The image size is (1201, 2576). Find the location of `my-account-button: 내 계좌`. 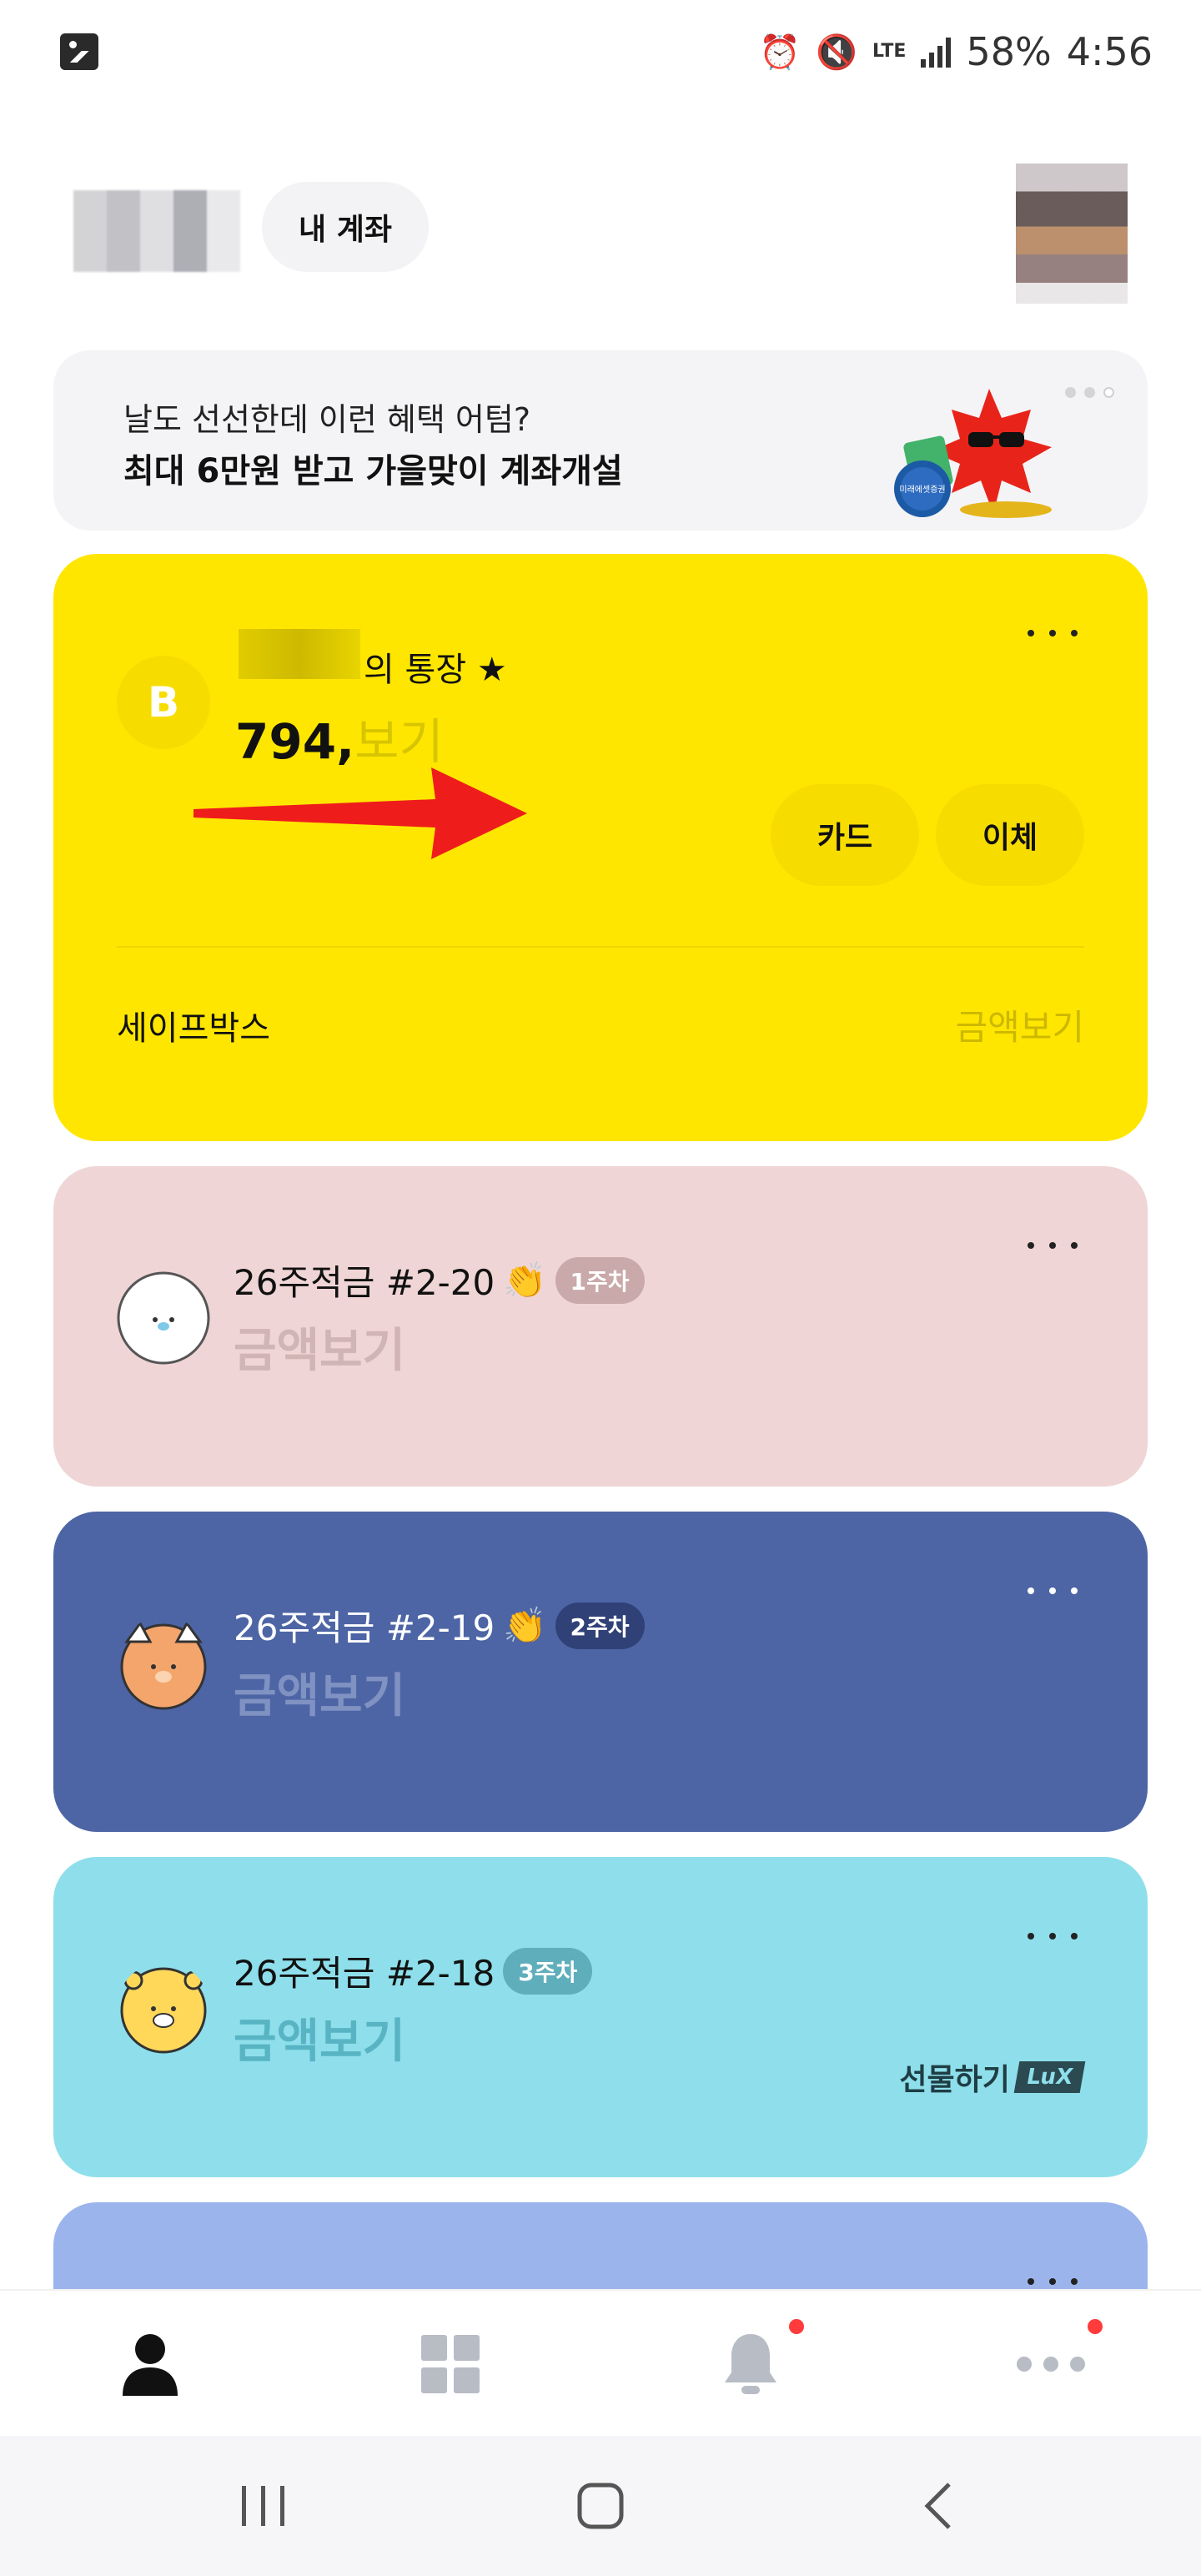

my-account-button: 내 계좌 is located at coordinates (346, 227).